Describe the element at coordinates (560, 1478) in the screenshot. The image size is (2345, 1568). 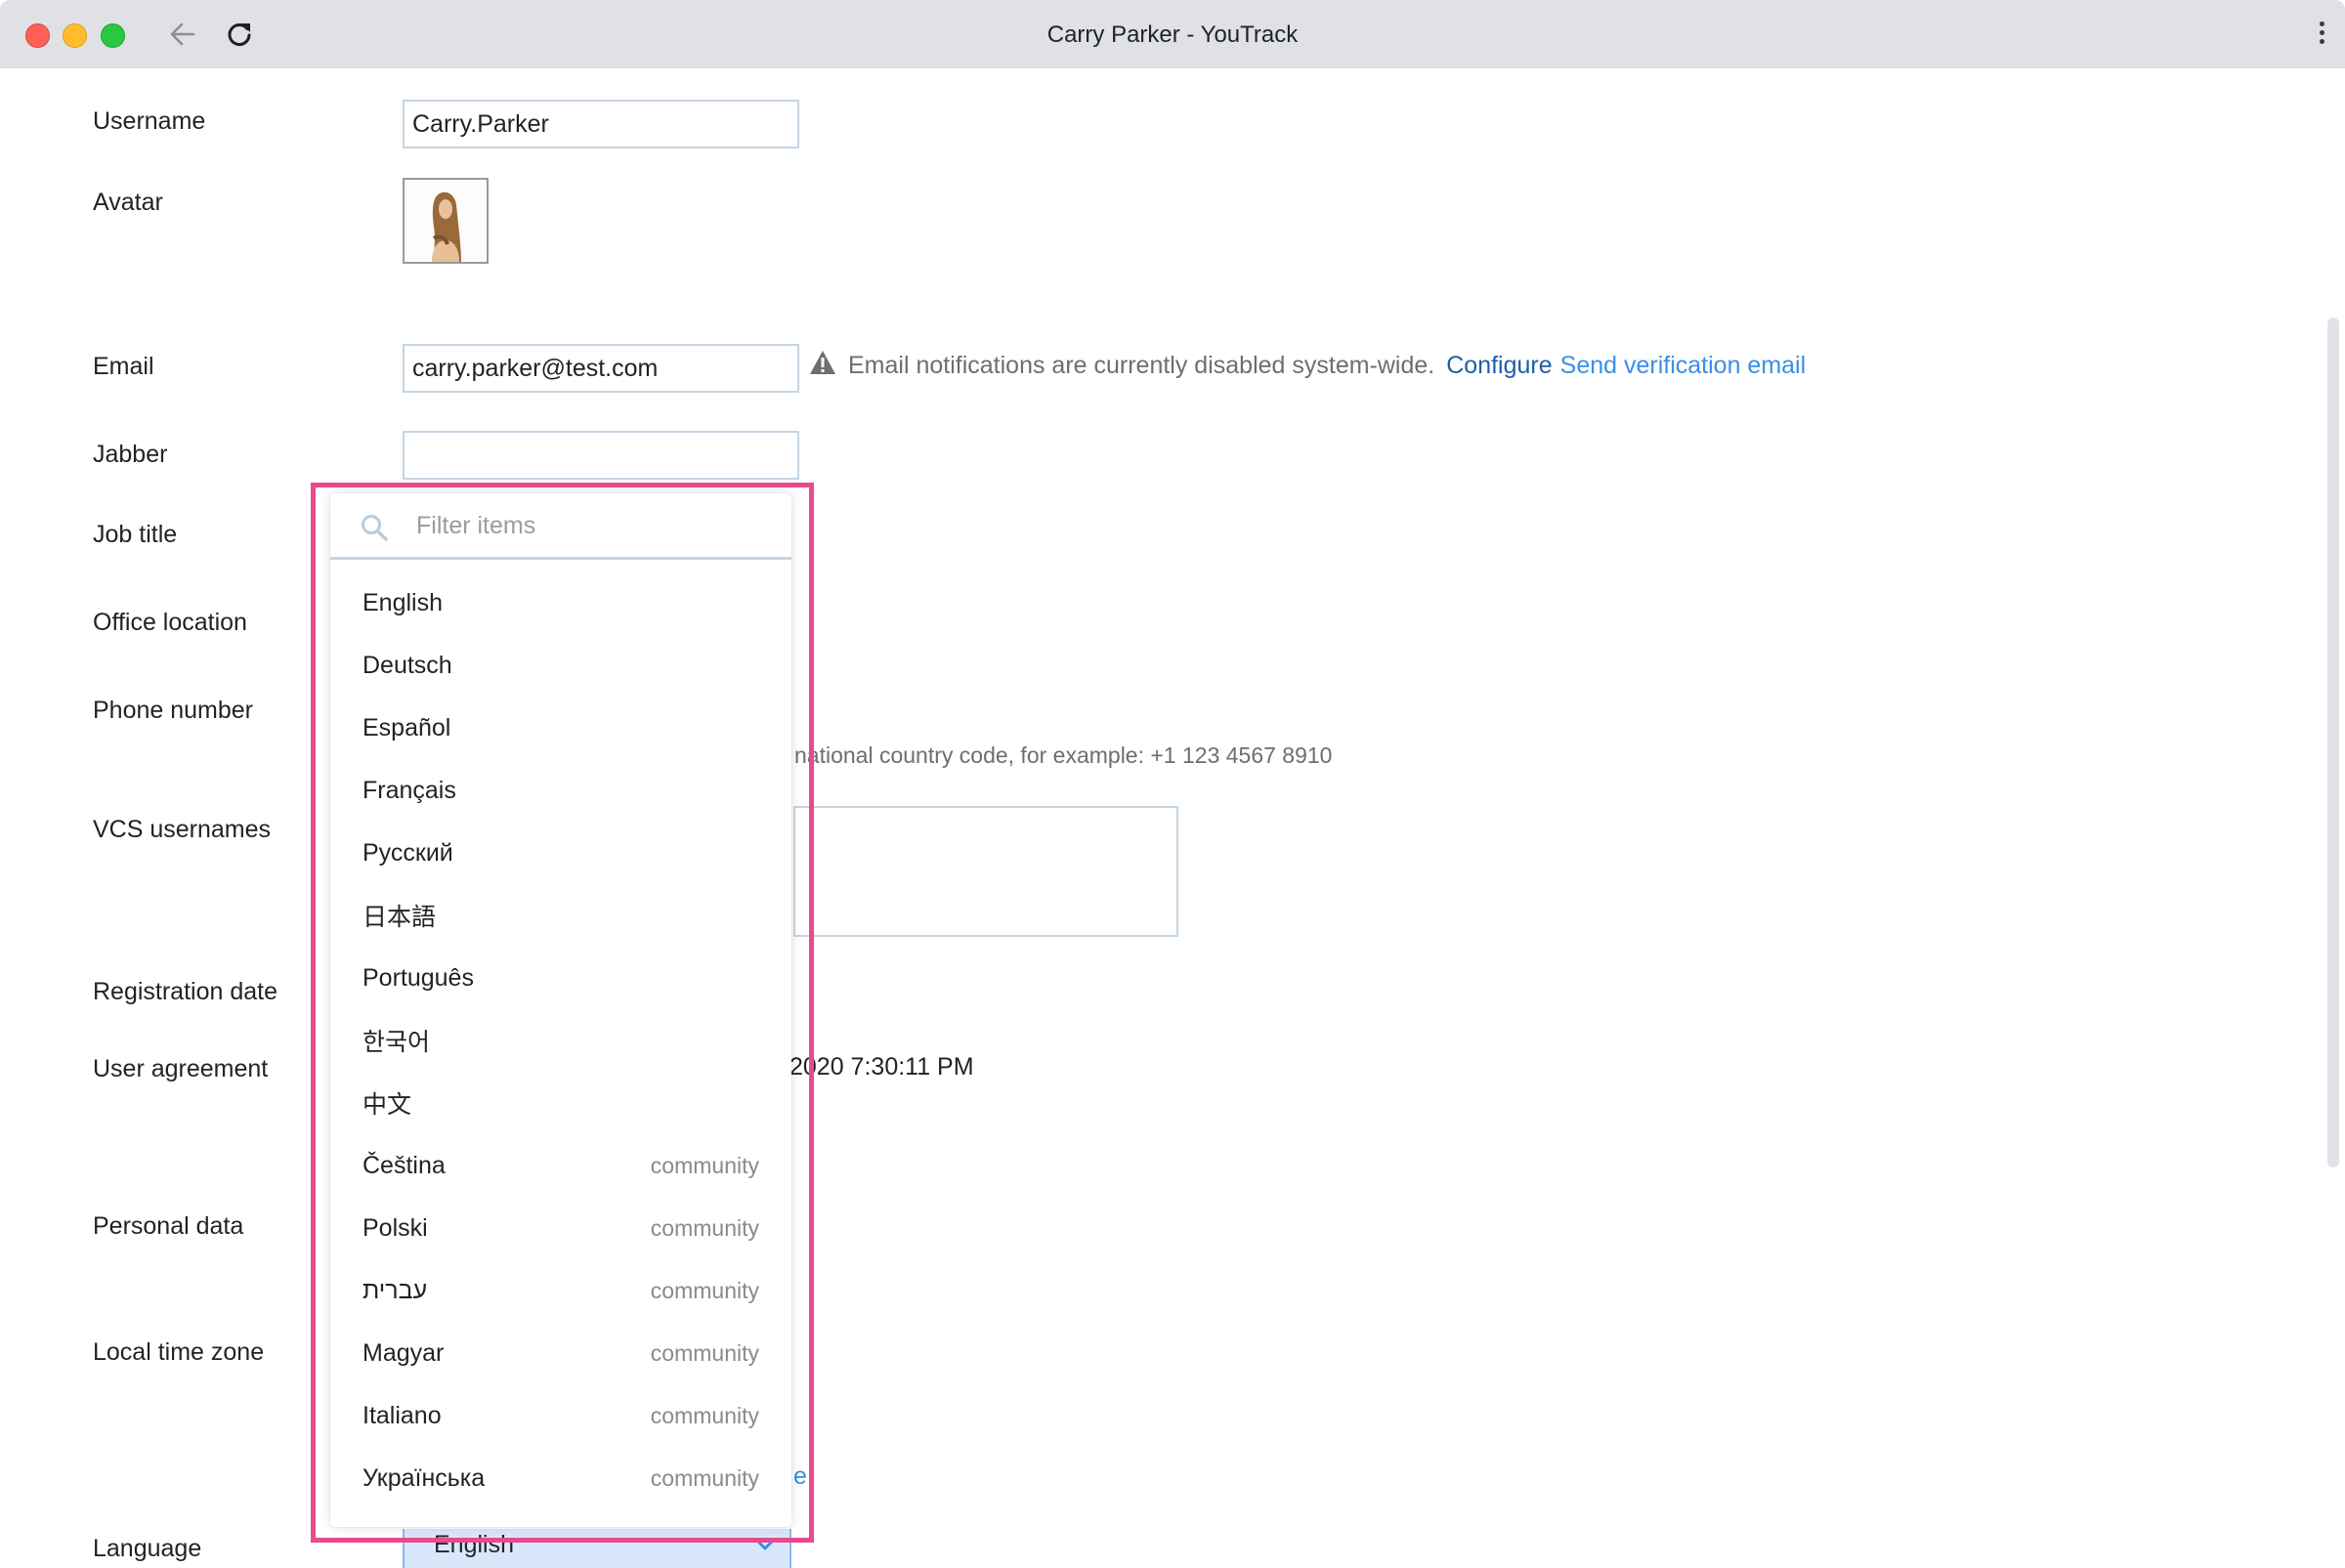
I see `language-option: Українська community` at that location.